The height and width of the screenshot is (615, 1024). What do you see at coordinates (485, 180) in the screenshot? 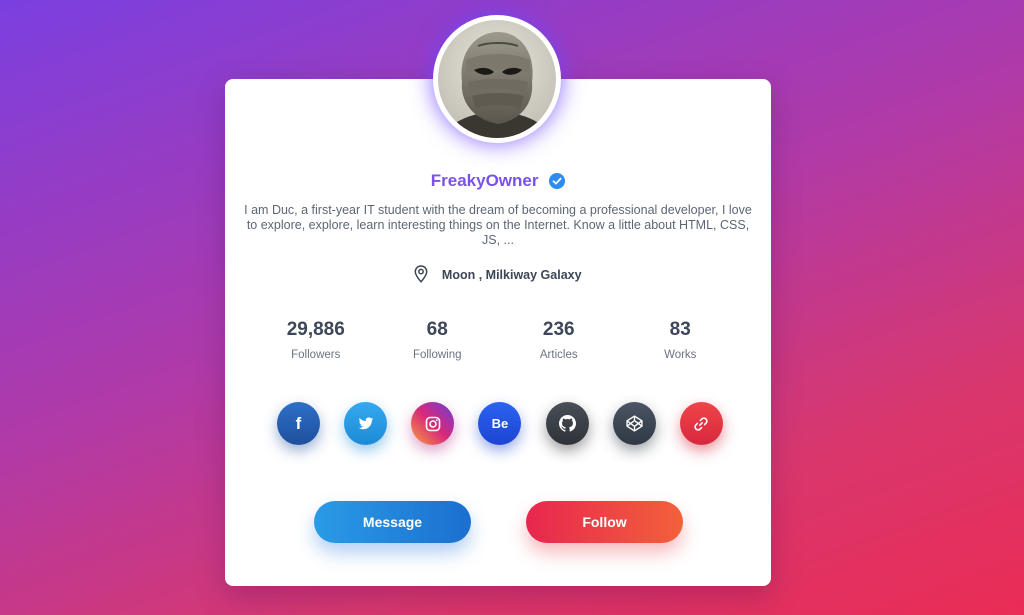
I see `profile-name: FreakyOwner` at bounding box center [485, 180].